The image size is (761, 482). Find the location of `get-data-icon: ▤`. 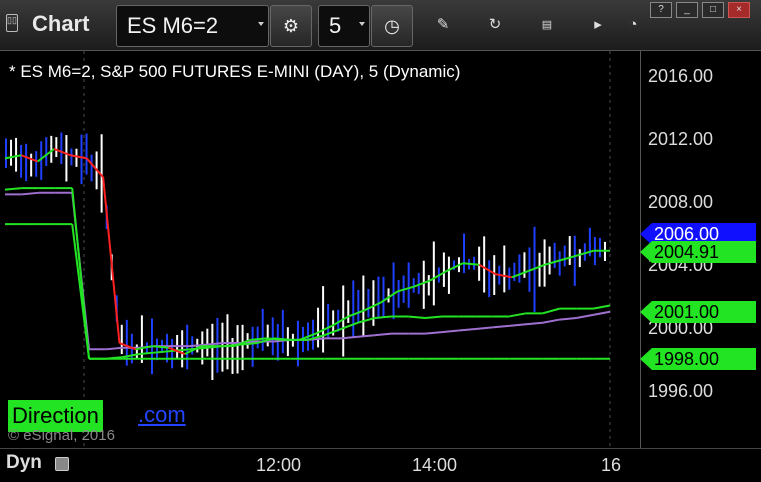

get-data-icon: ▤ is located at coordinates (547, 25).